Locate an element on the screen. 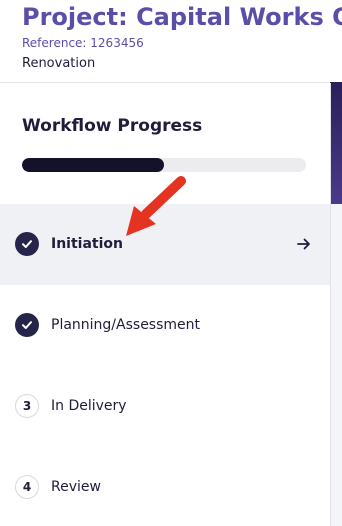 Image resolution: width=342 pixels, height=526 pixels. project-reference: Reference: 1263456 is located at coordinates (83, 43).